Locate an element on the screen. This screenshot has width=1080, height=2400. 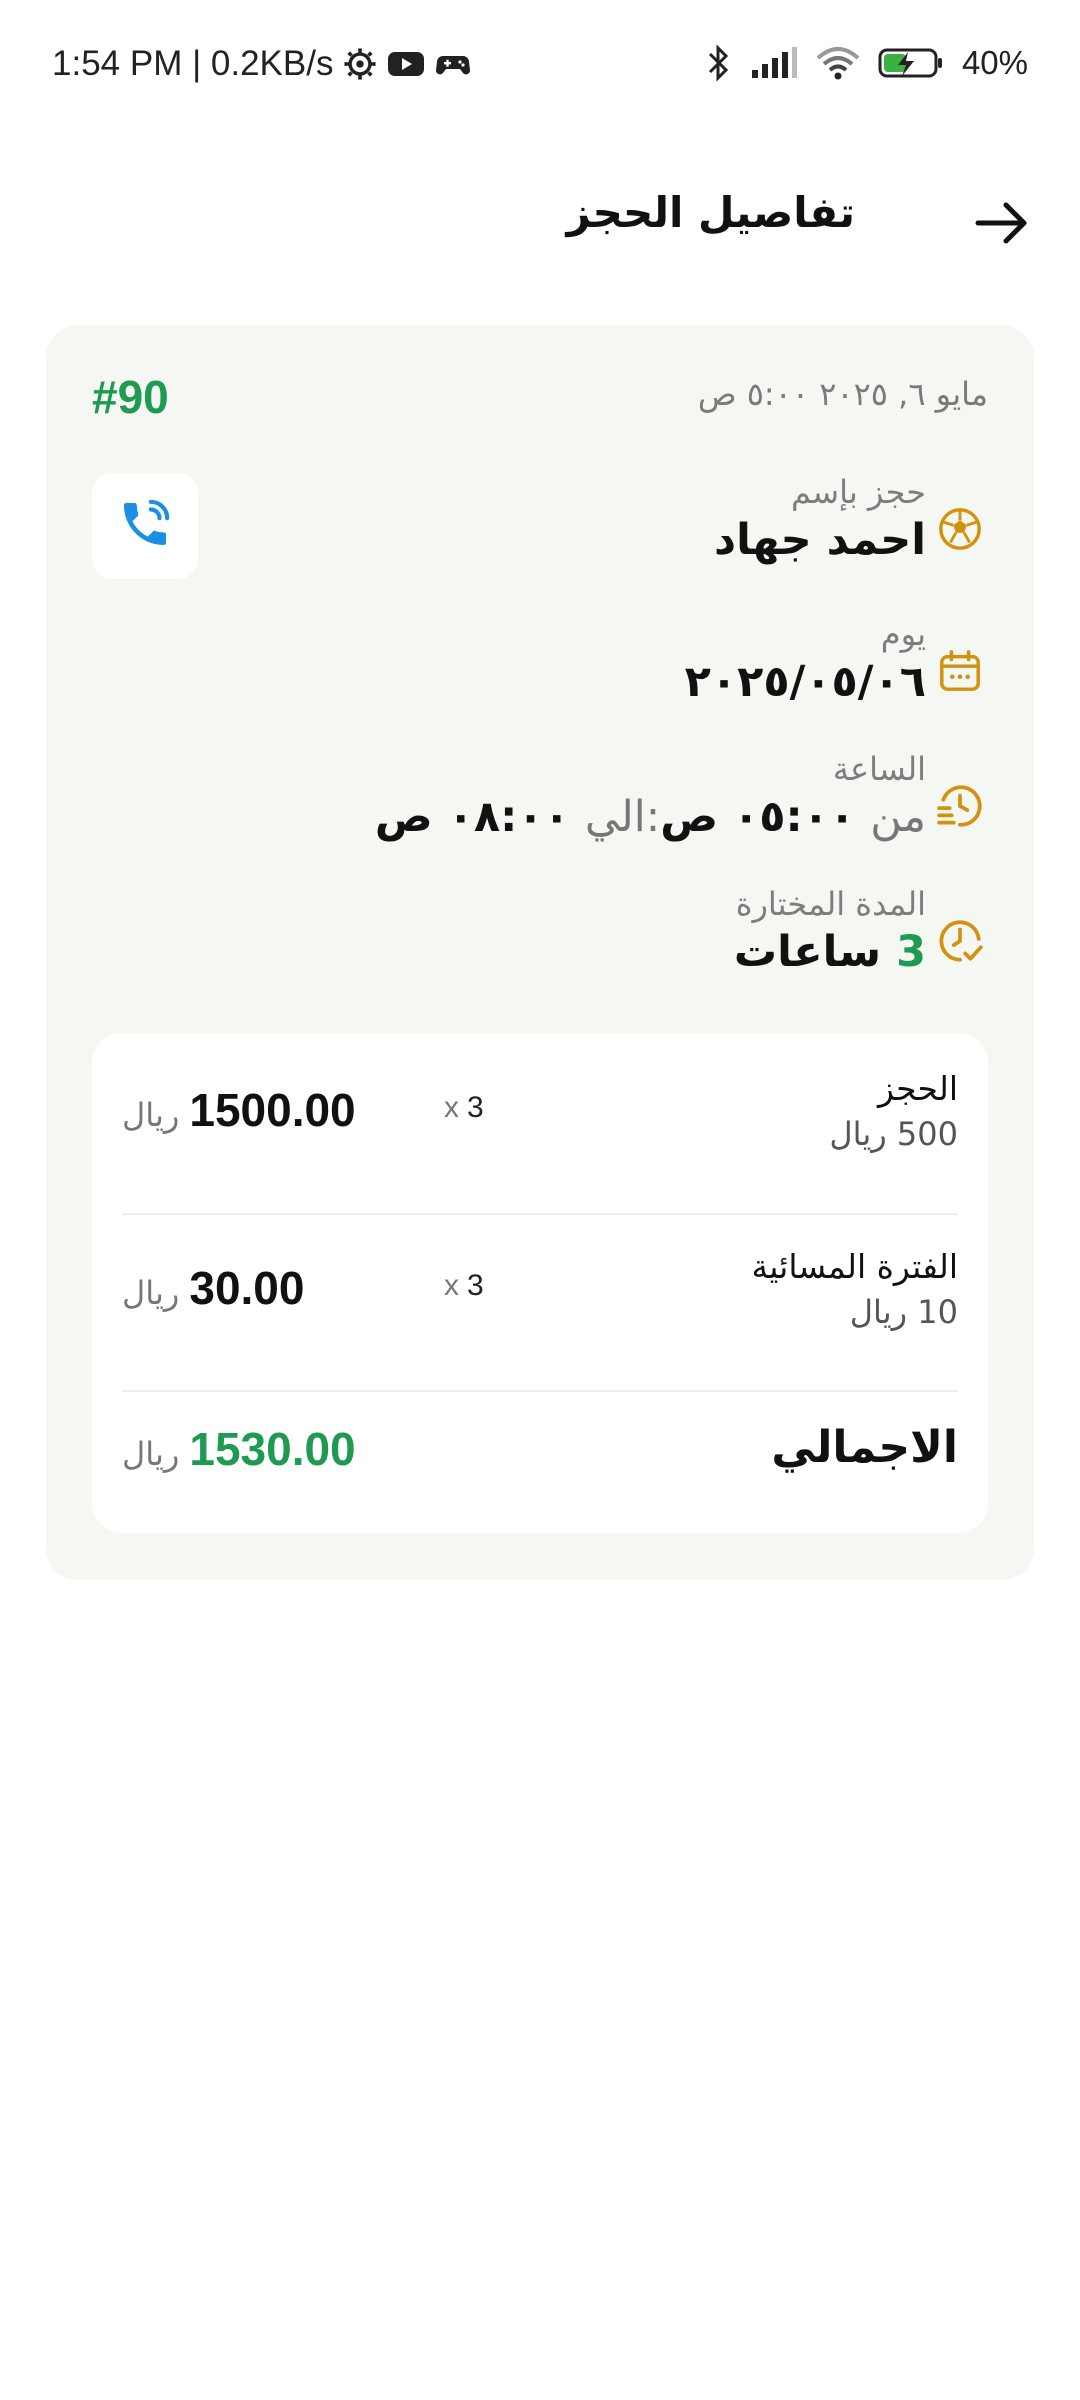
page-title: تفاصيل الحجز is located at coordinates (710, 212).